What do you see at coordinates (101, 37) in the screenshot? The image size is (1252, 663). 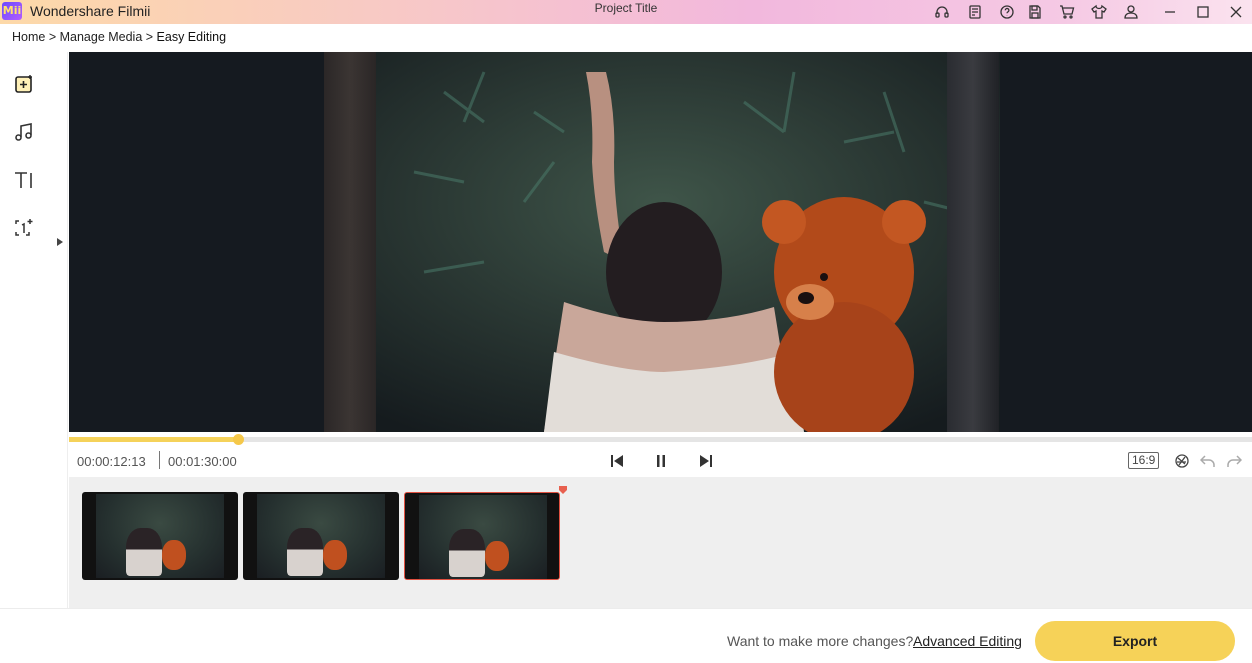 I see `breadcrumb-manage-media: Manage Media` at bounding box center [101, 37].